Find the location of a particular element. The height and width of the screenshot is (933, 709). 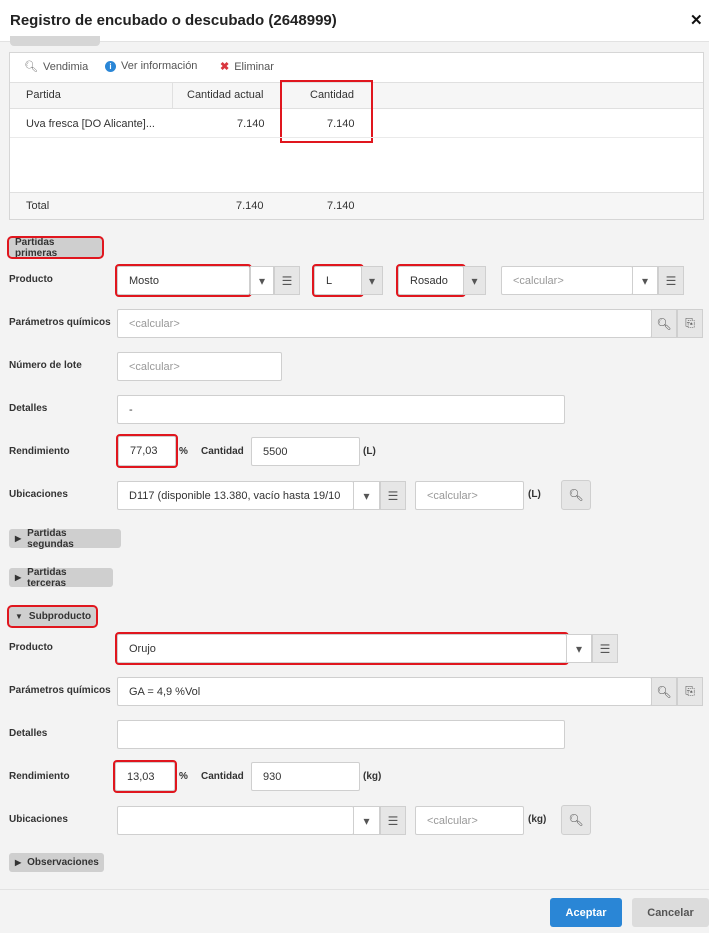

rendimiento-label: Rendimiento is located at coordinates (39, 451).